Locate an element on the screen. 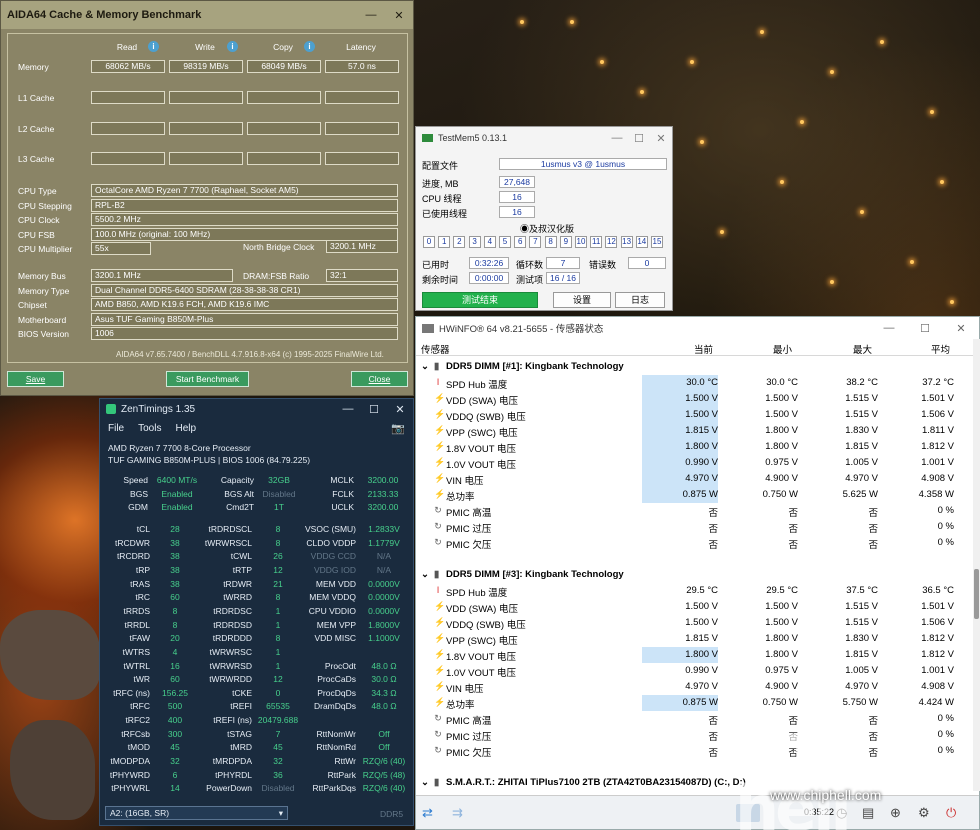 Image resolution: width=980 pixels, height=830 pixels. sensor-max: 4.970 V is located at coordinates (861, 686).